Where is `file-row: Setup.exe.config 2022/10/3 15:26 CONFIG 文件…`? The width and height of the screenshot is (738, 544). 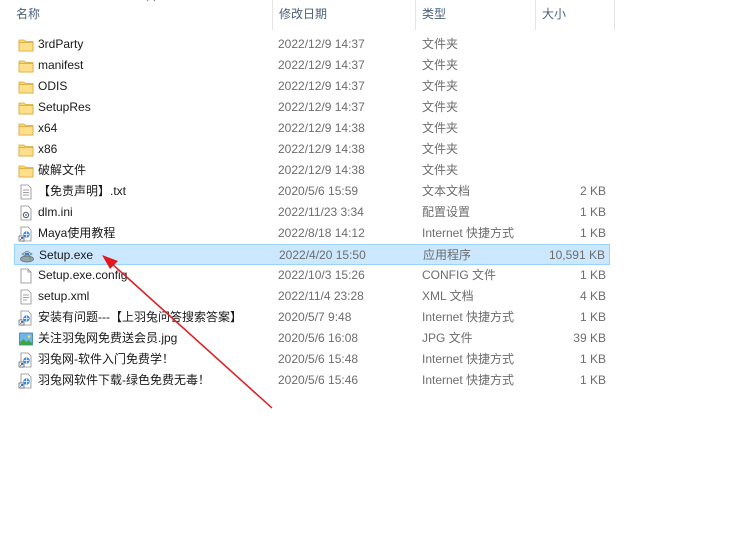 file-row: Setup.exe.config 2022/10/3 15:26 CONFIG 文件… is located at coordinates (312, 275).